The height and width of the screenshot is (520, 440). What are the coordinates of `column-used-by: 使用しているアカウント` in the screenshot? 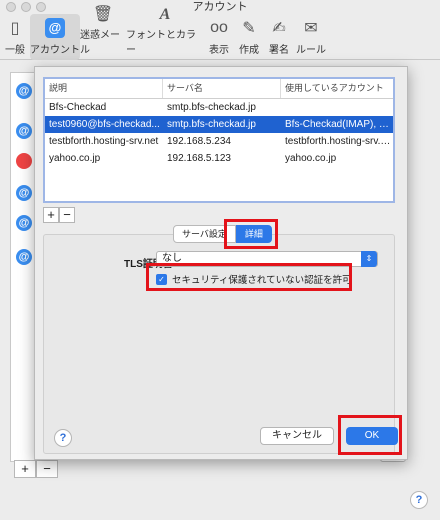 It's located at (337, 88).